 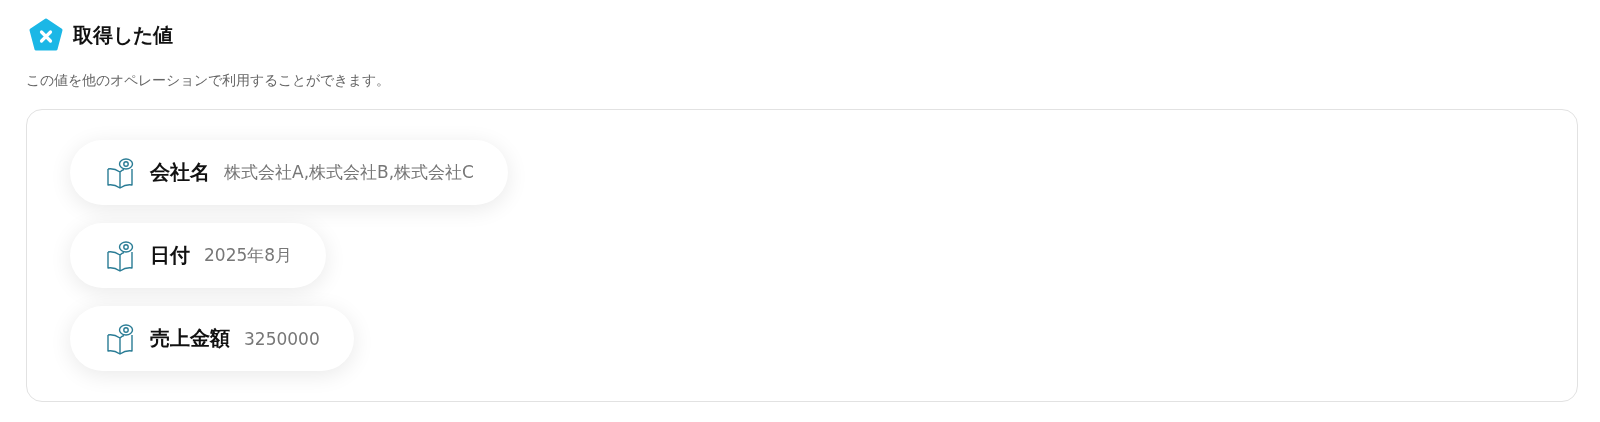 I want to click on value-text: 3250000, so click(x=282, y=338).